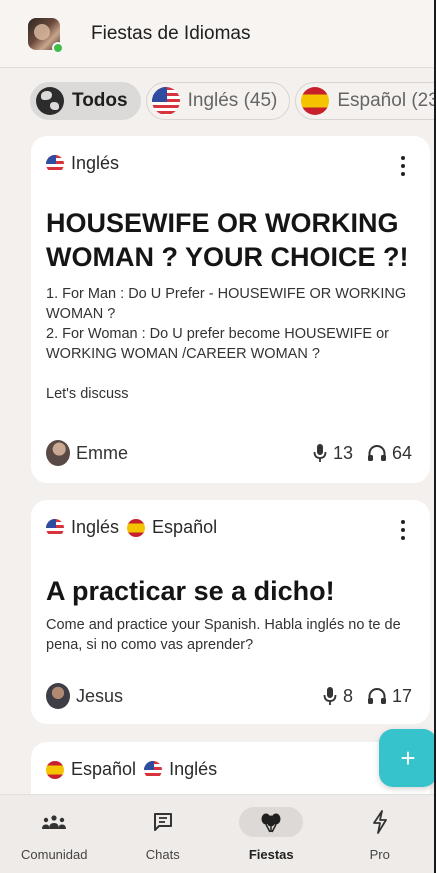  I want to click on card-languages: Inglés, so click(86, 163).